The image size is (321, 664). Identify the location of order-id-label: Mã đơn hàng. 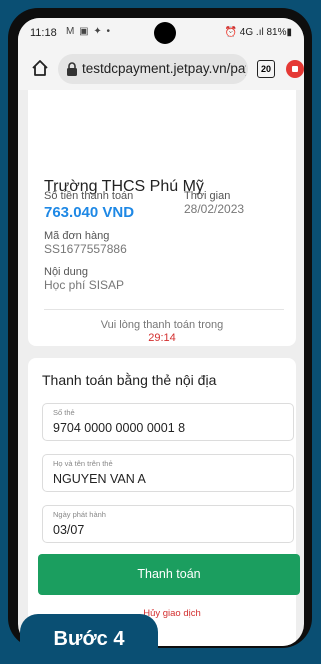
(77, 236).